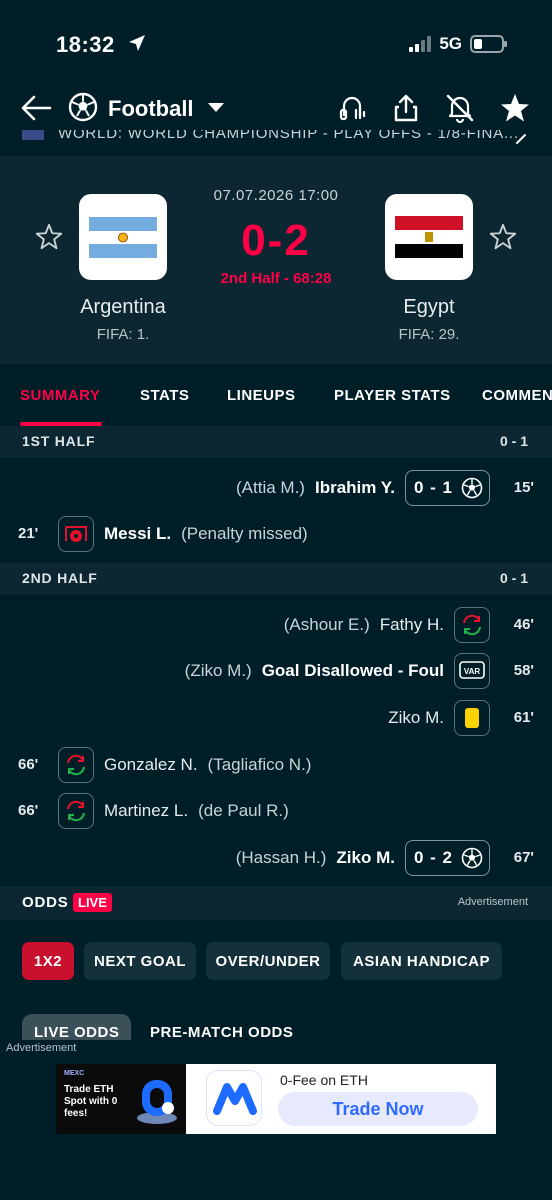  What do you see at coordinates (352, 108) in the screenshot?
I see `audio-commentary-icon` at bounding box center [352, 108].